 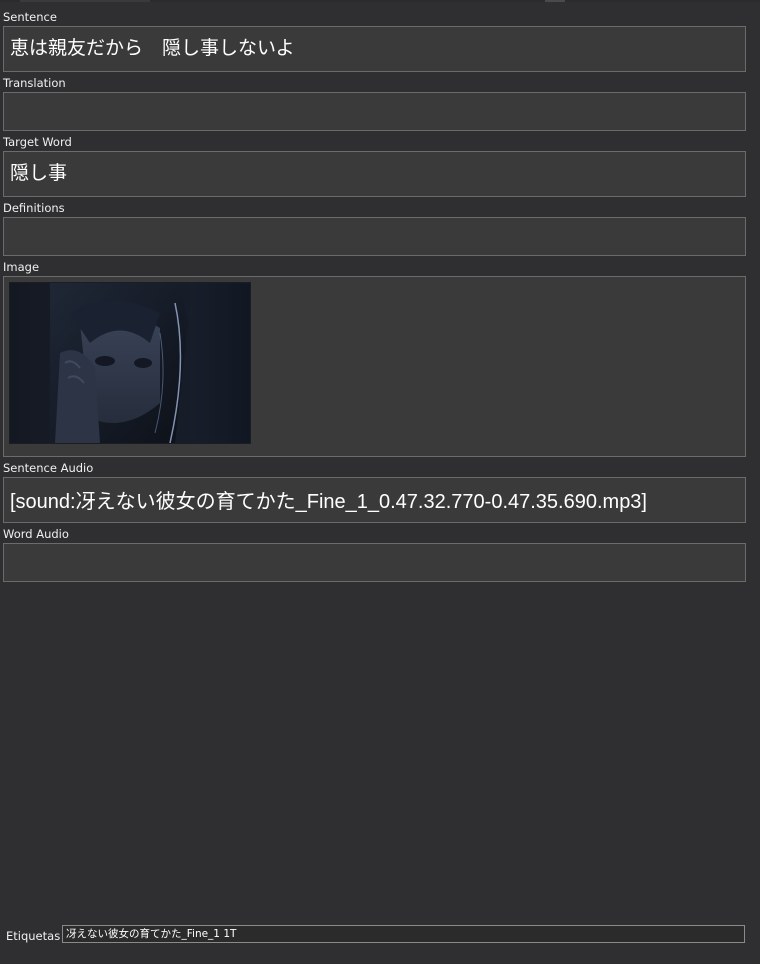 What do you see at coordinates (374, 236) in the screenshot?
I see `definitions-field` at bounding box center [374, 236].